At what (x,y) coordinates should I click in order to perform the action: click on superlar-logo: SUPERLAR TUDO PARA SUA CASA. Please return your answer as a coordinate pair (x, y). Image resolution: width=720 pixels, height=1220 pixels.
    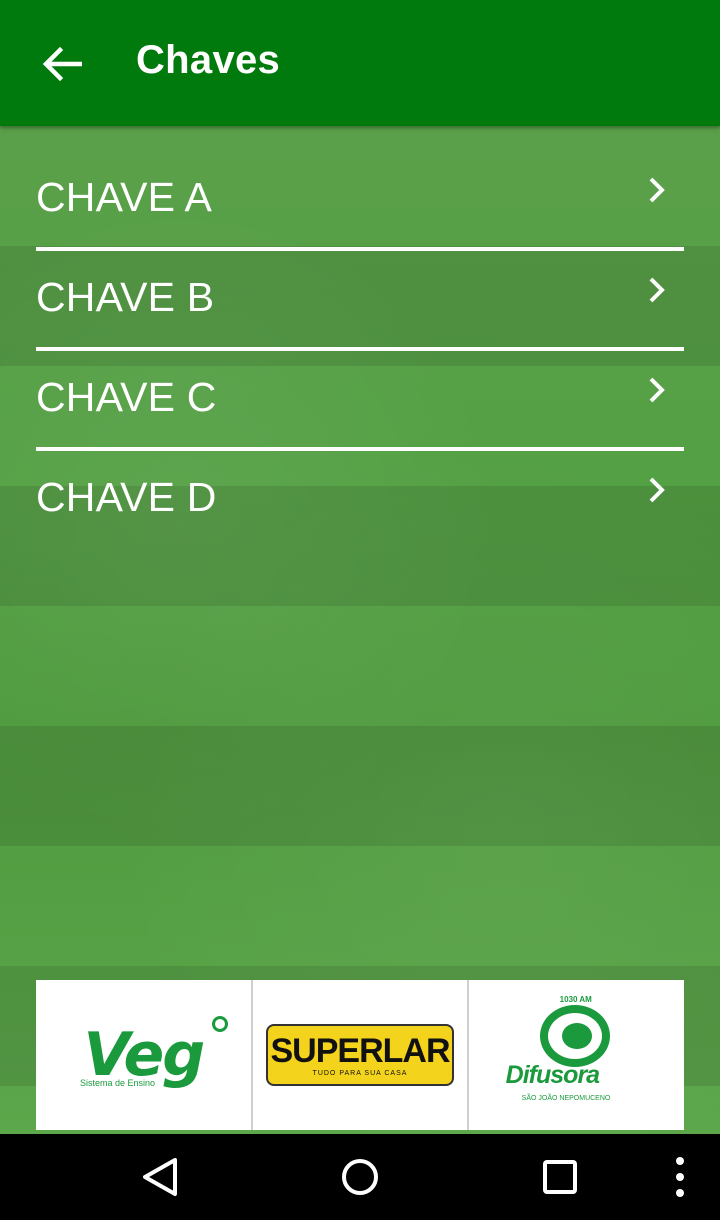
    Looking at the image, I should click on (360, 1055).